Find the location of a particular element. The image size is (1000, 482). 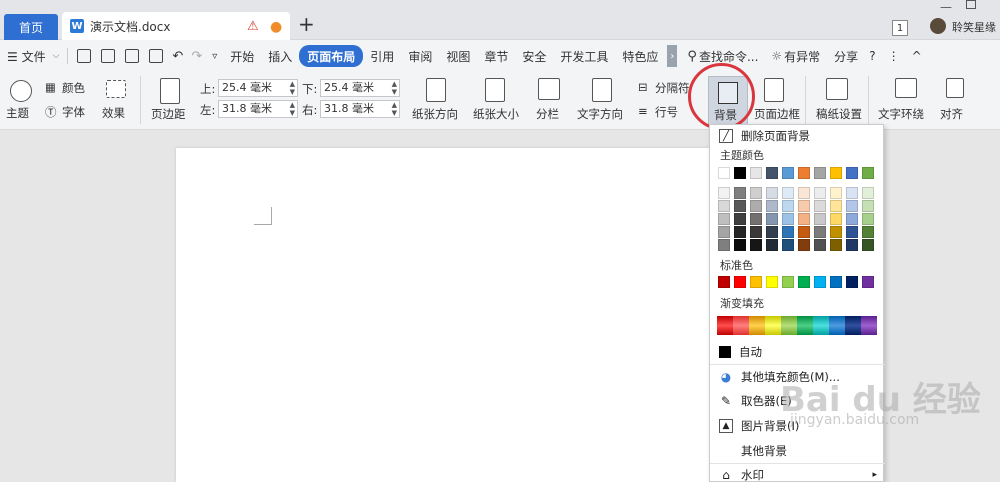

warning-icon: ⚠ is located at coordinates (253, 26).